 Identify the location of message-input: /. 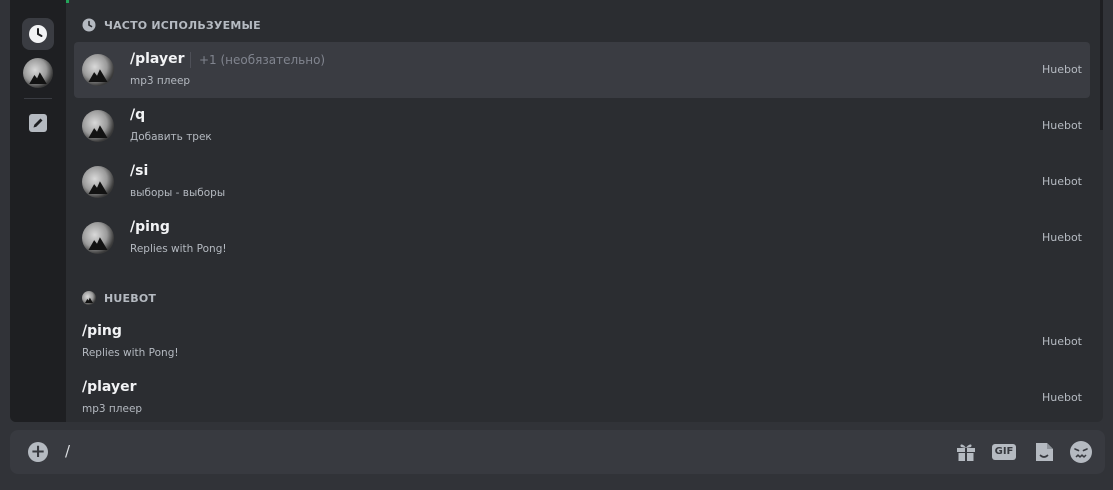
(67, 451).